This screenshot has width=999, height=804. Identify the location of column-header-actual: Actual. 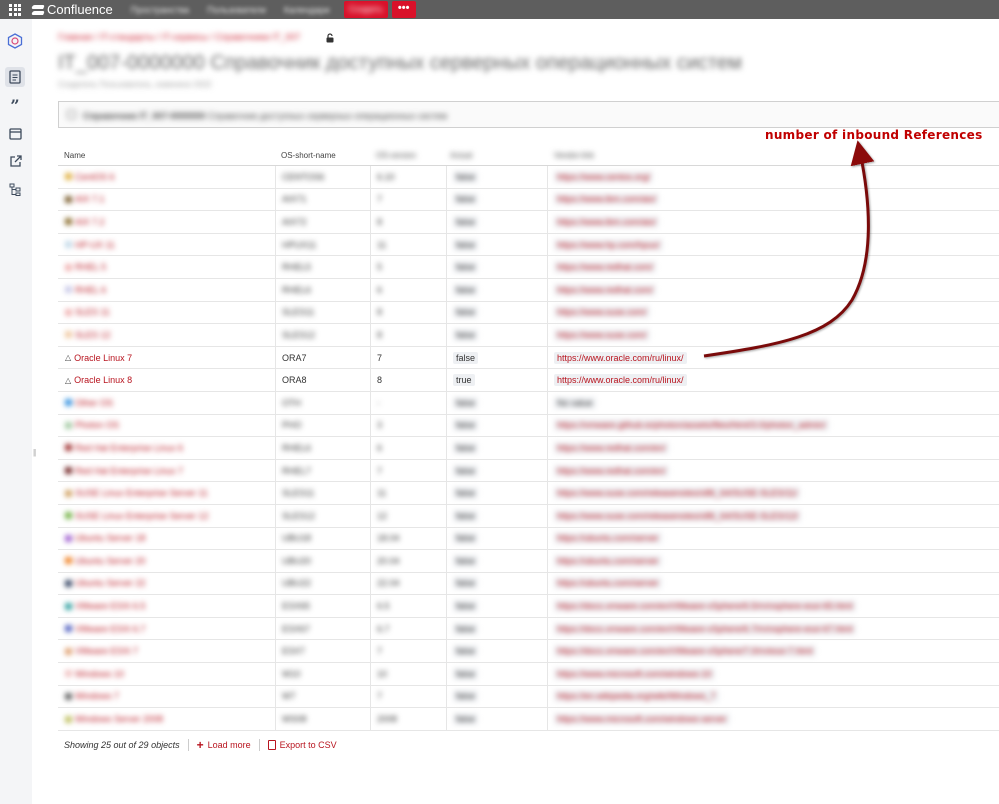
(461, 155).